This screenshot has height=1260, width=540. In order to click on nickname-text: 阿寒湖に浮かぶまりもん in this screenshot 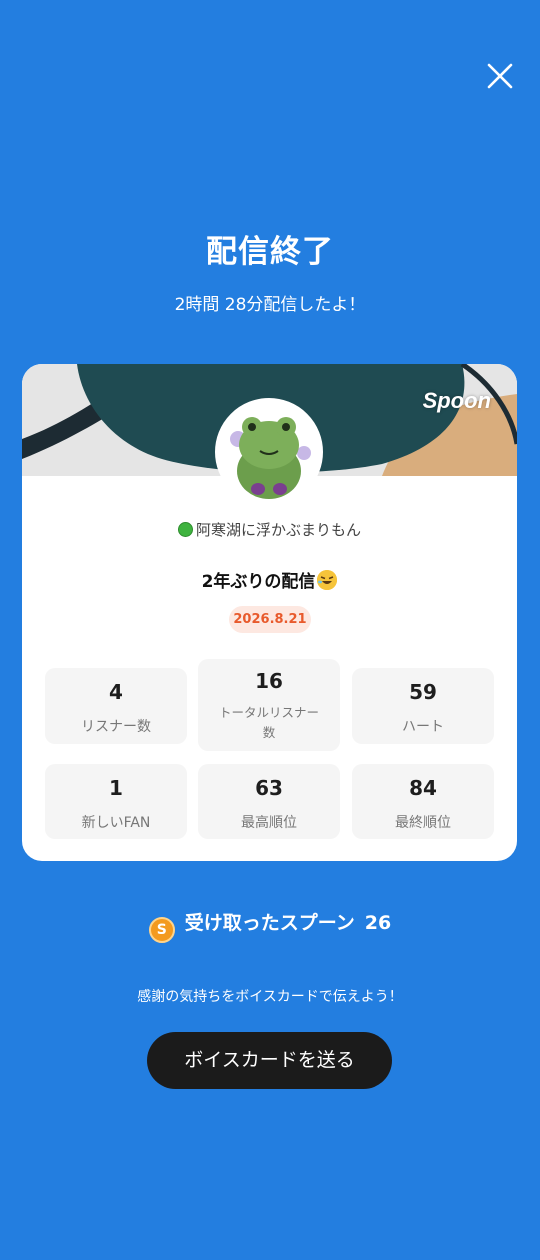, I will do `click(278, 530)`.